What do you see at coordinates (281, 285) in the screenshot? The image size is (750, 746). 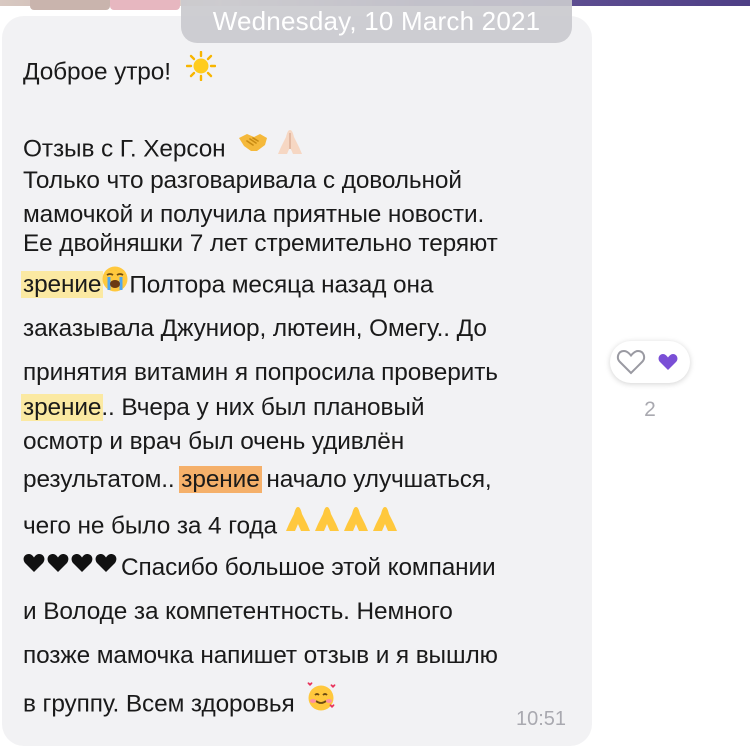 I see `message-fragment: Полтора месяца назад она` at bounding box center [281, 285].